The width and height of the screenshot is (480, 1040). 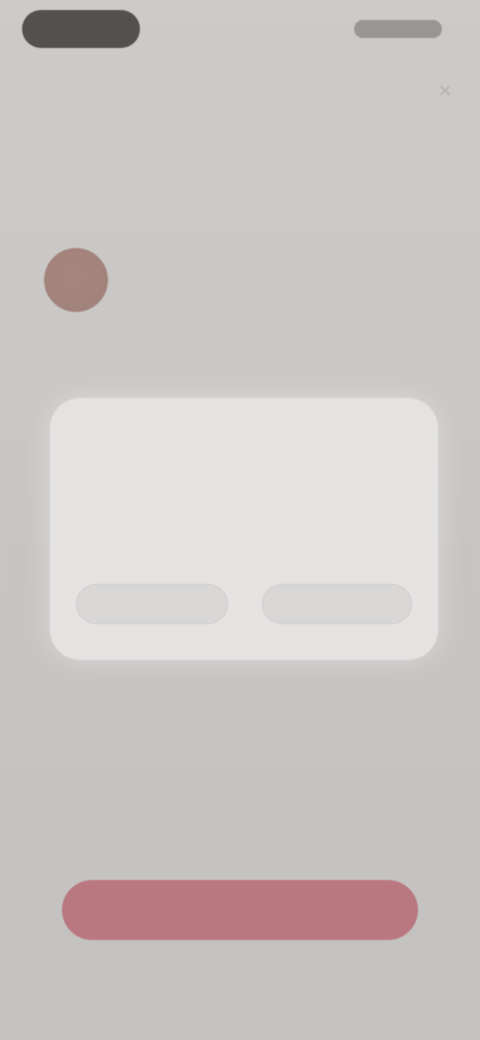 What do you see at coordinates (337, 604) in the screenshot?
I see `dialog-primary-button` at bounding box center [337, 604].